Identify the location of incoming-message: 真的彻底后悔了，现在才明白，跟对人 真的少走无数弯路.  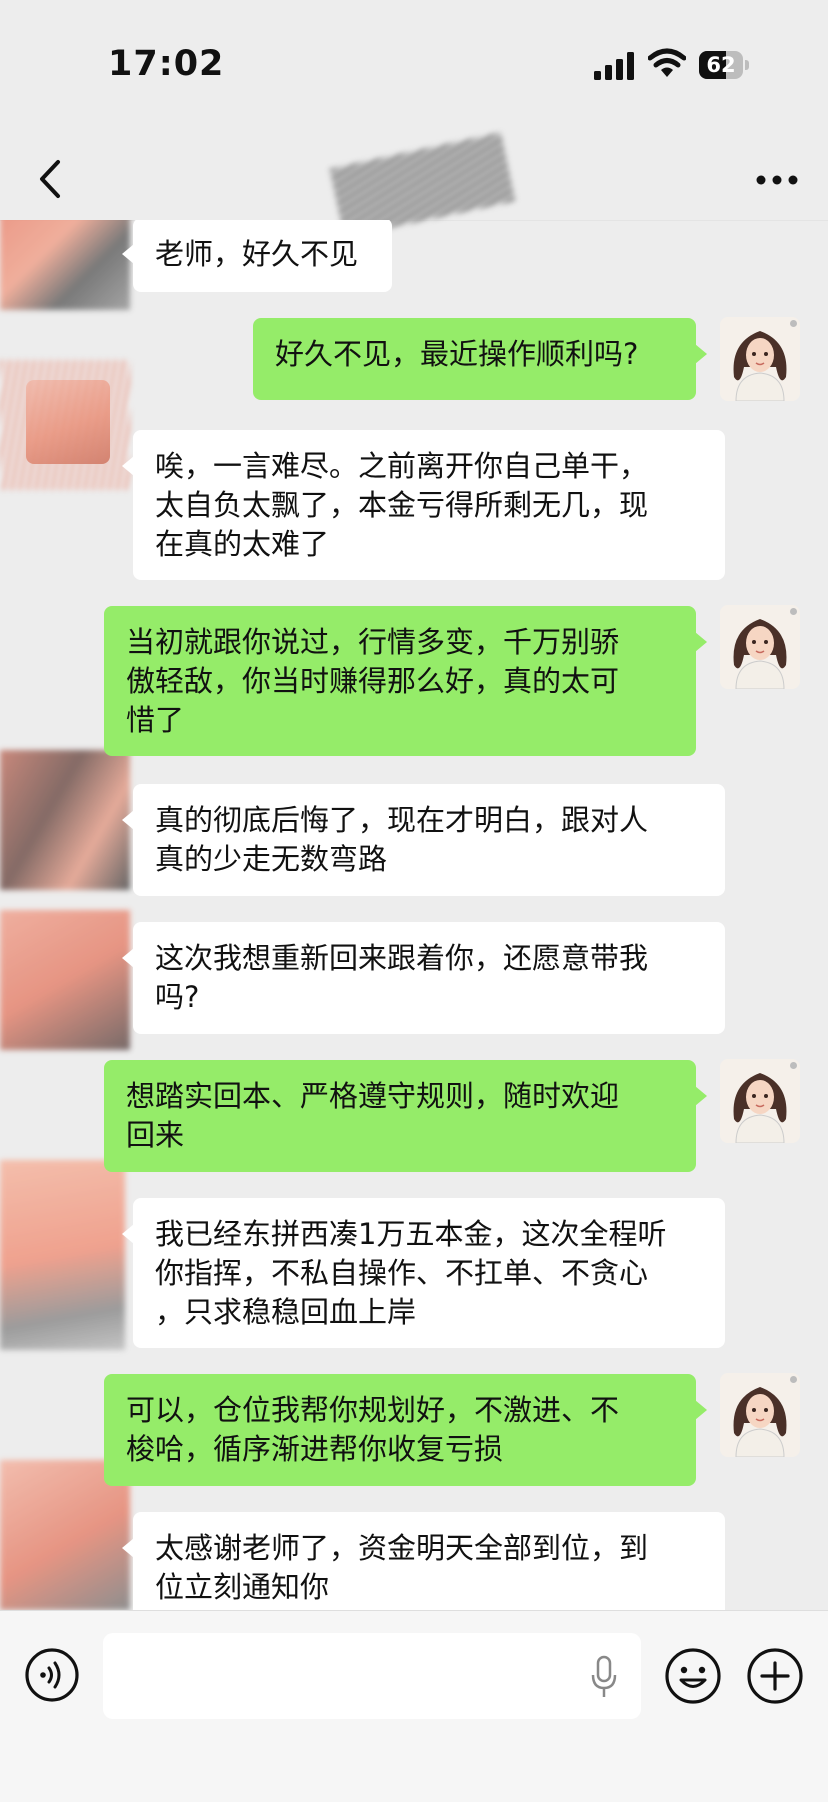
(423, 840).